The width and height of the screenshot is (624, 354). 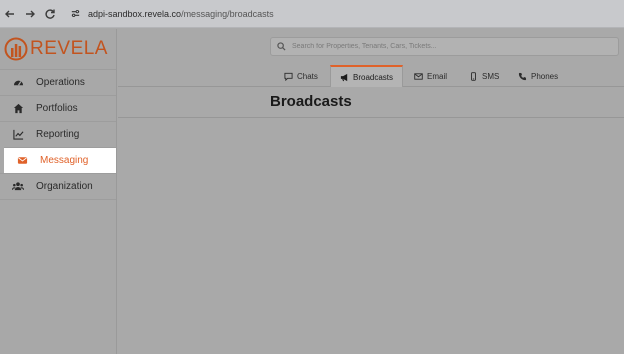 I want to click on sidebar-item-label: Reporting, so click(x=58, y=134).